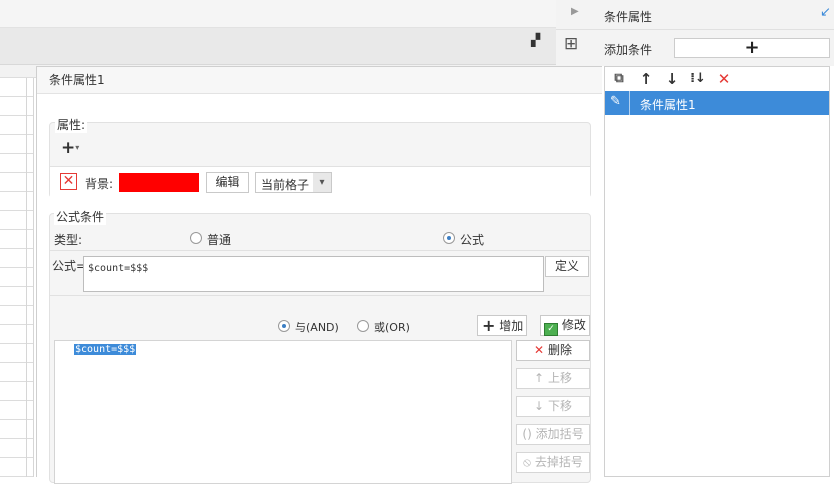  Describe the element at coordinates (567, 266) in the screenshot. I see `define-button: 定义` at that location.